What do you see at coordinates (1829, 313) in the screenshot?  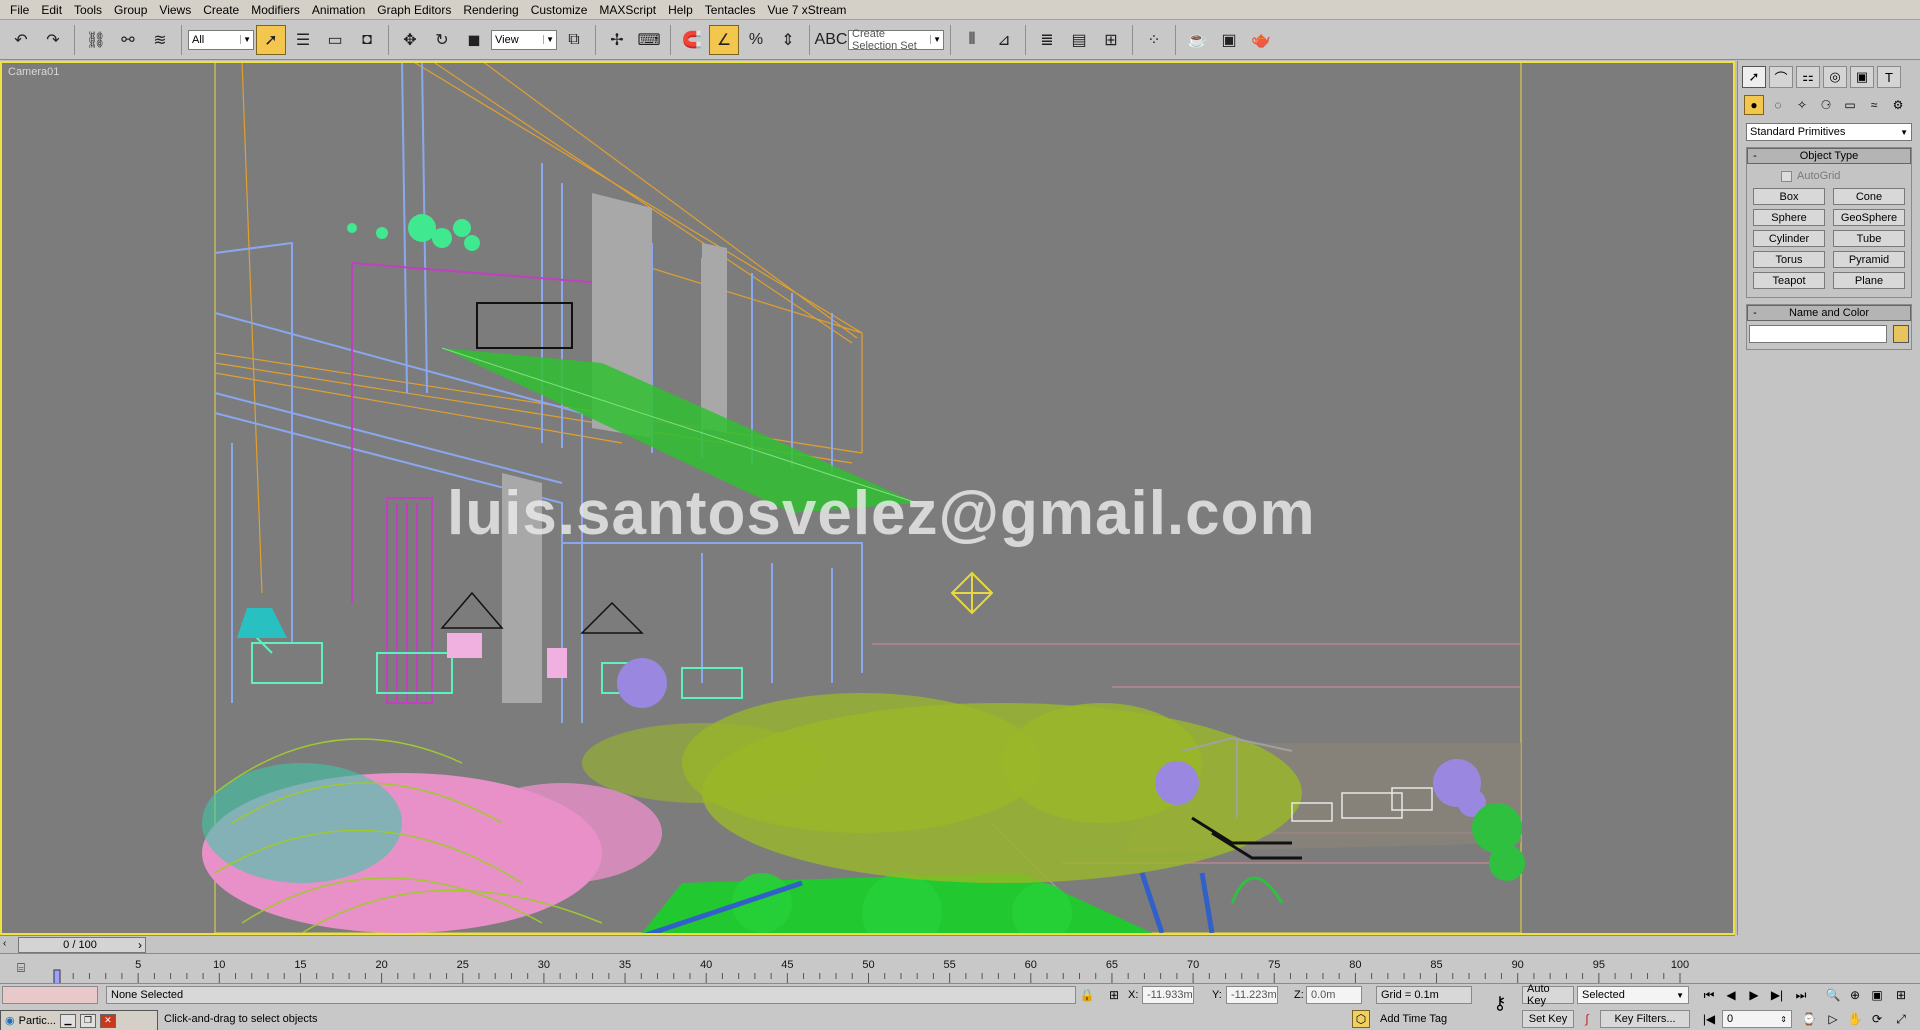 I see `name-and-color-header: - Name and Color` at bounding box center [1829, 313].